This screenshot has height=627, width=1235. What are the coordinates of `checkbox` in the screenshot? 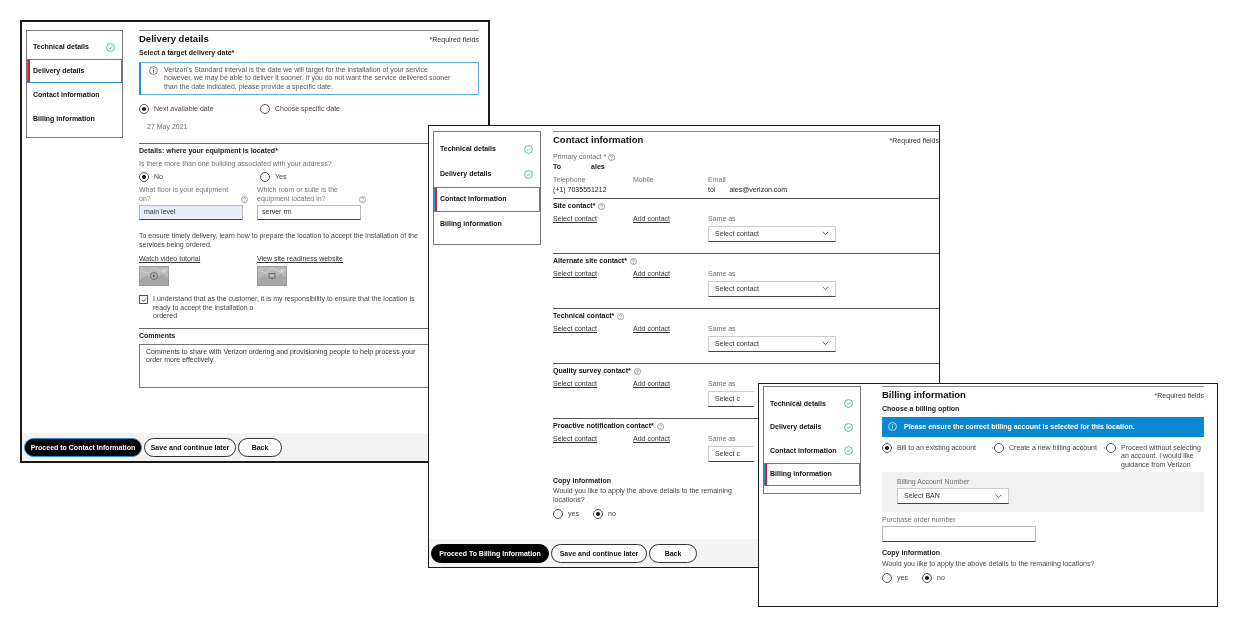 It's located at (143, 300).